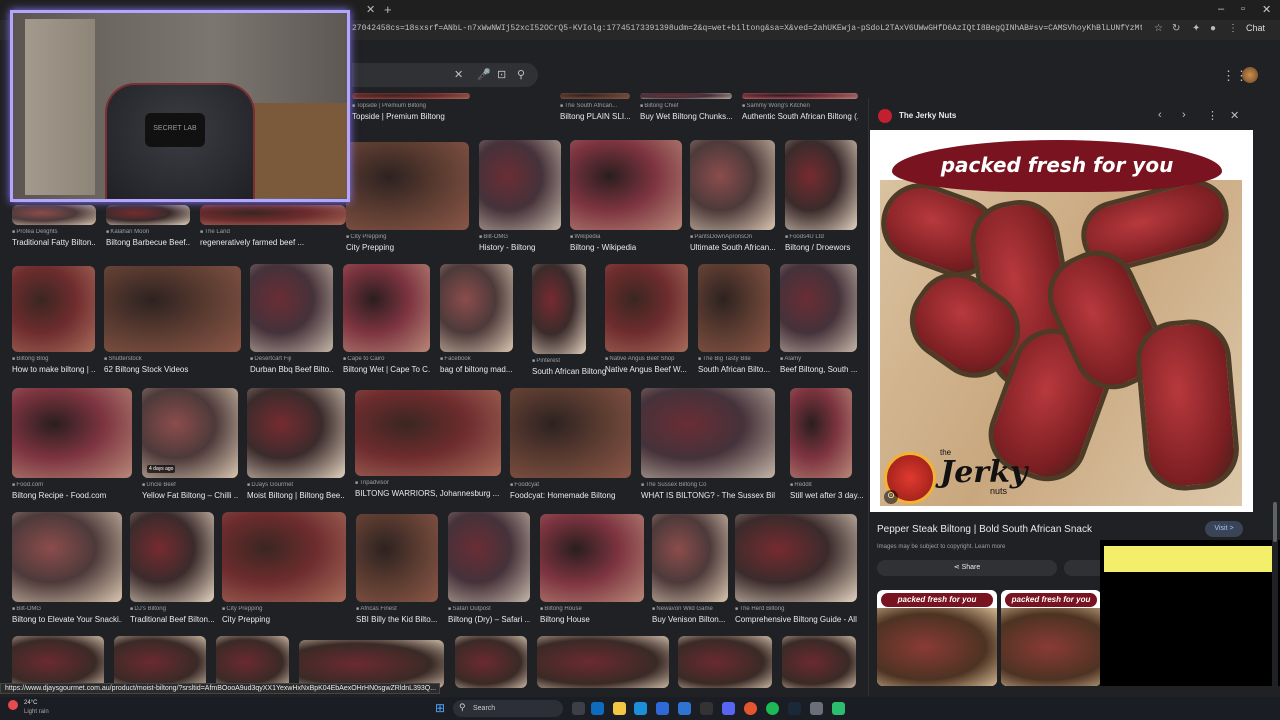  What do you see at coordinates (708, 485) in the screenshot?
I see `result-source: The Sussex Biltong Co` at bounding box center [708, 485].